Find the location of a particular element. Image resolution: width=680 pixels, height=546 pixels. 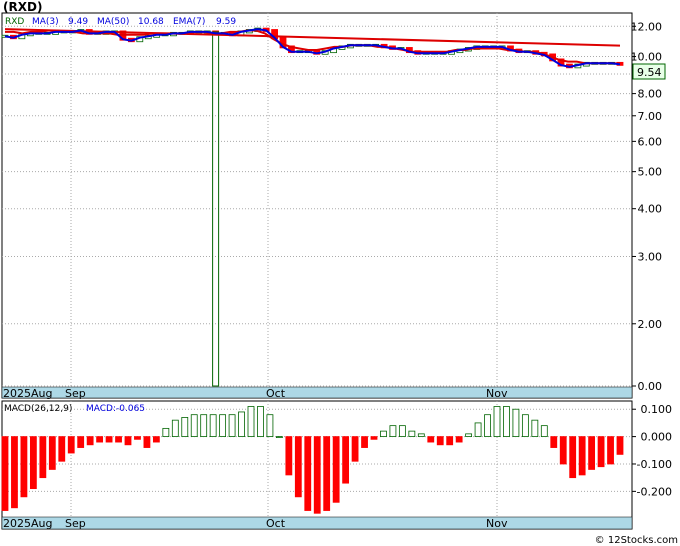

last-price-value: 9.54 is located at coordinates (649, 72).